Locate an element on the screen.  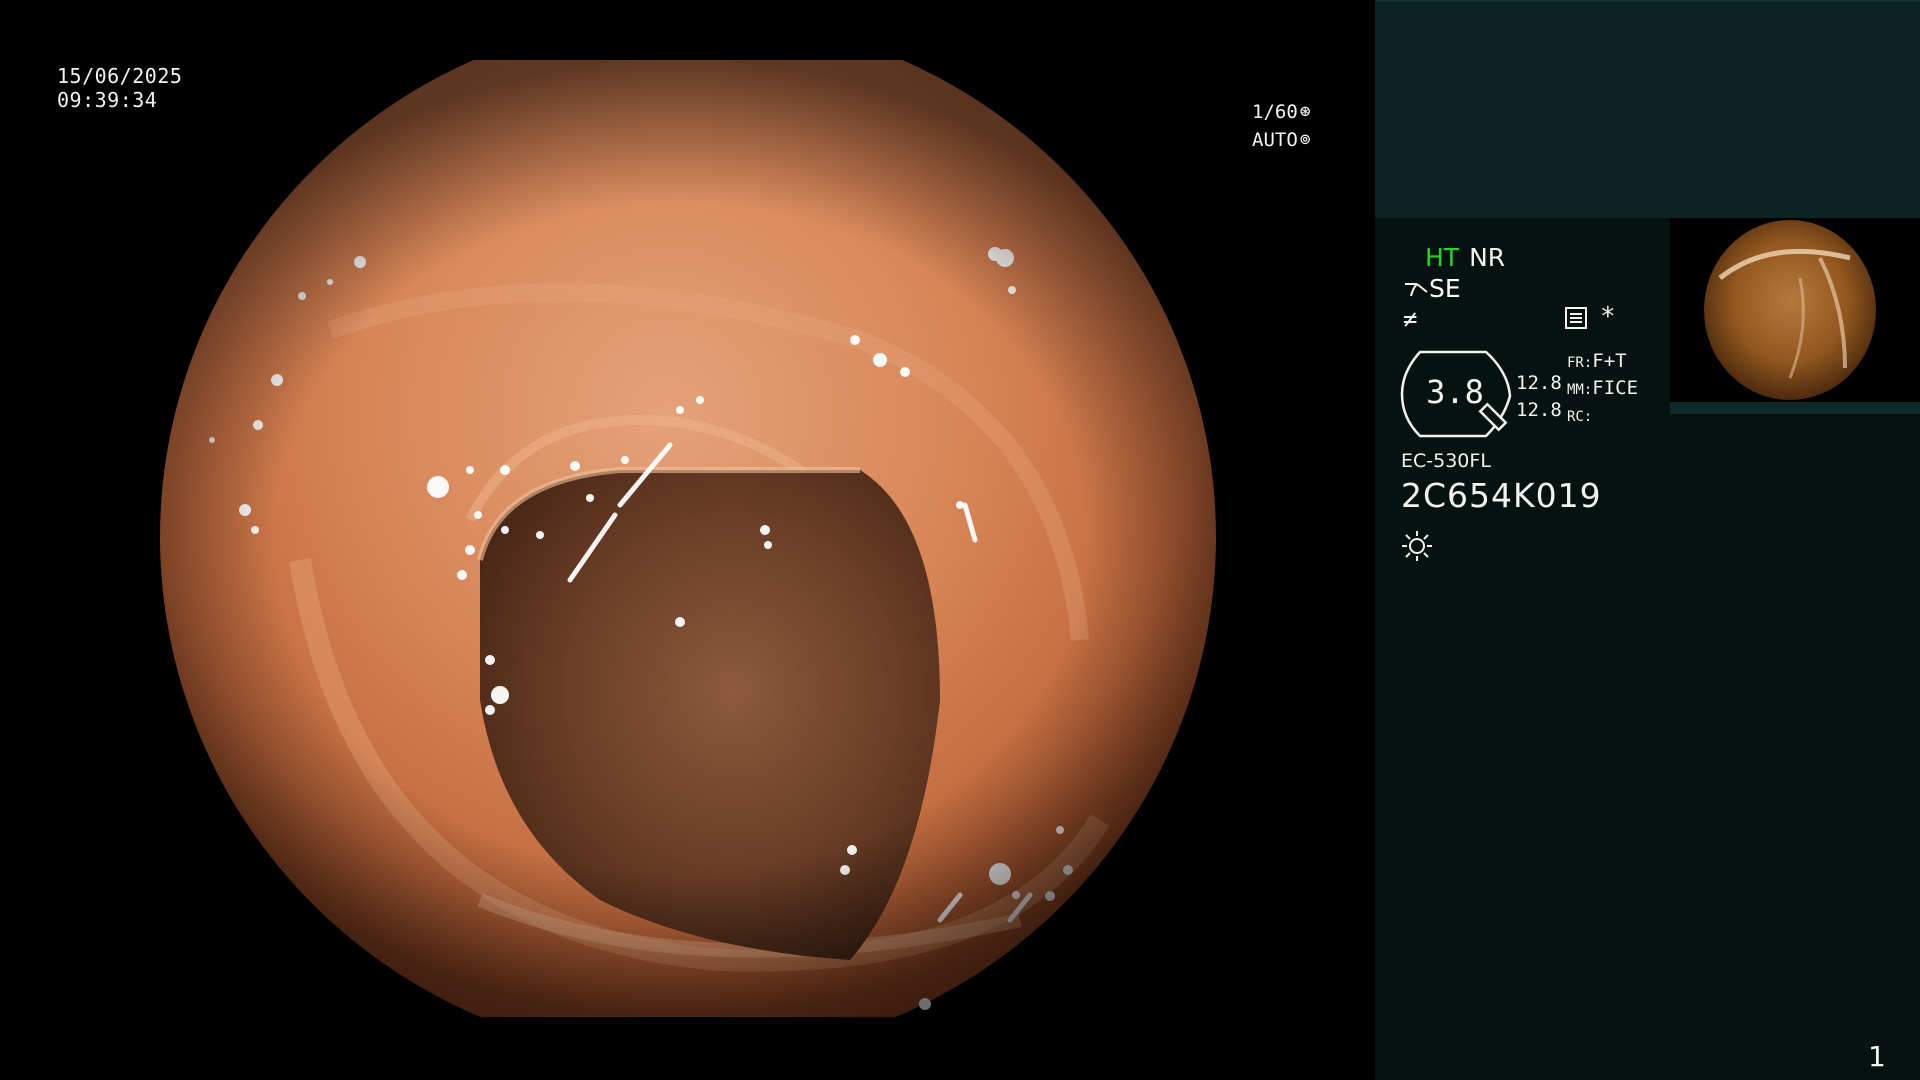
menu-settings-icon is located at coordinates (1576, 318).